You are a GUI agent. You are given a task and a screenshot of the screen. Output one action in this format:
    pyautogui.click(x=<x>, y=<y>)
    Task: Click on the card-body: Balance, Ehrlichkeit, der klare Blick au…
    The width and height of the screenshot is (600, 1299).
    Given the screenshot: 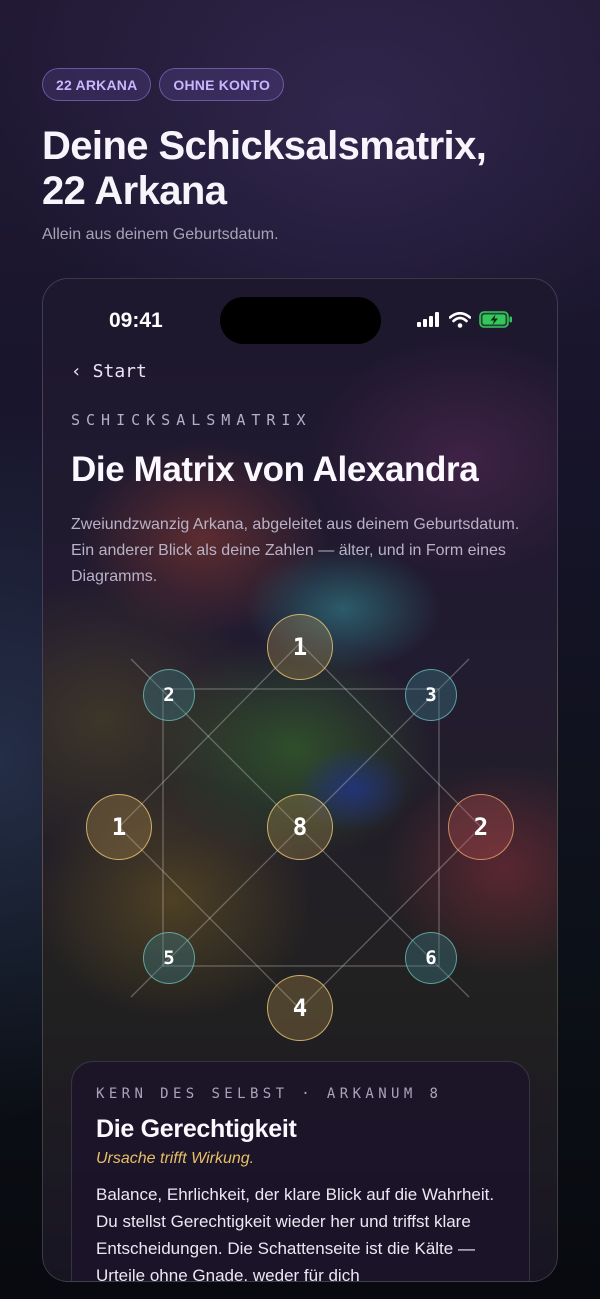 What is the action you would take?
    pyautogui.click(x=295, y=1233)
    